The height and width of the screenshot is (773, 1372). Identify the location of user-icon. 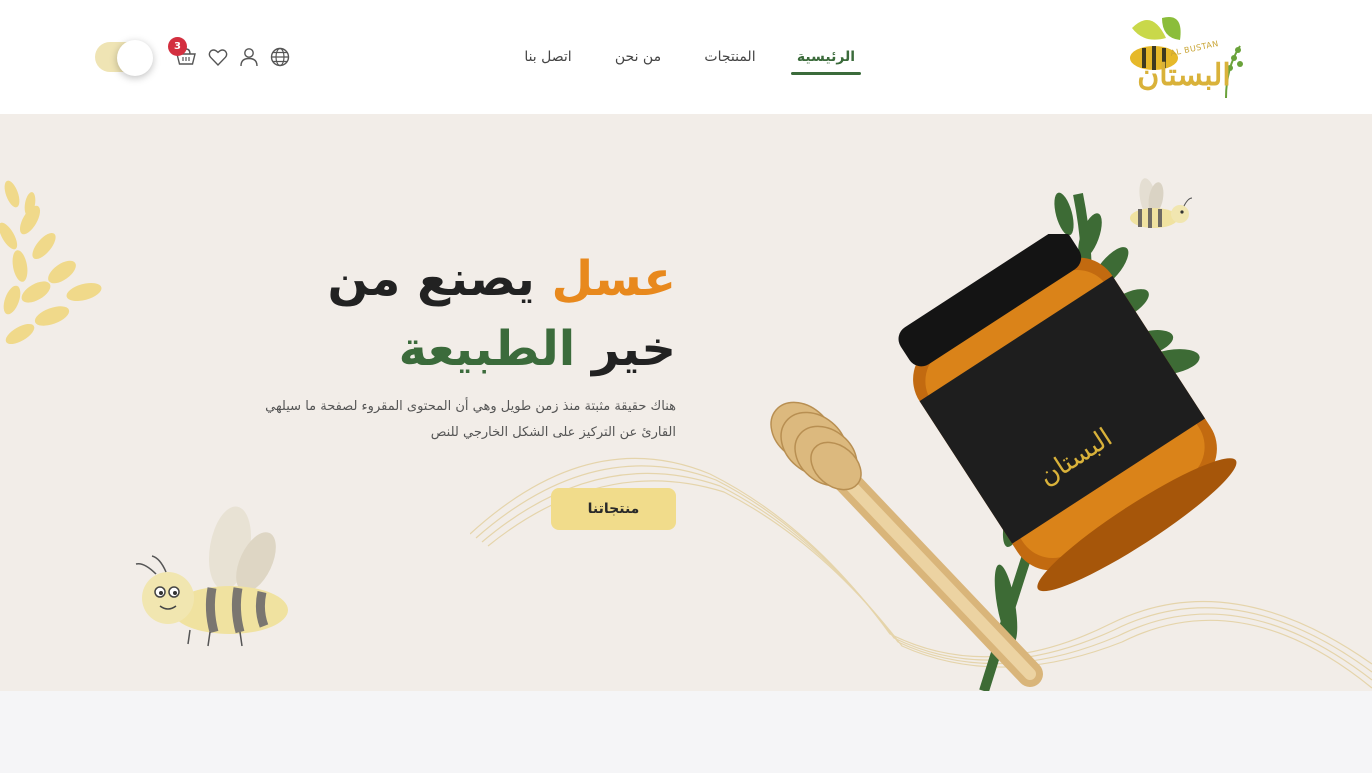
(249, 57).